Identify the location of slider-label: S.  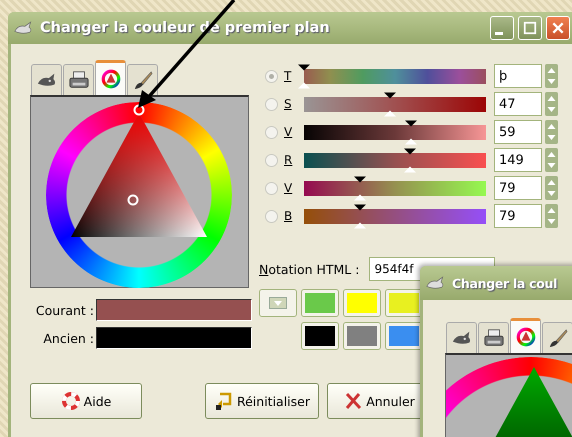
(288, 104).